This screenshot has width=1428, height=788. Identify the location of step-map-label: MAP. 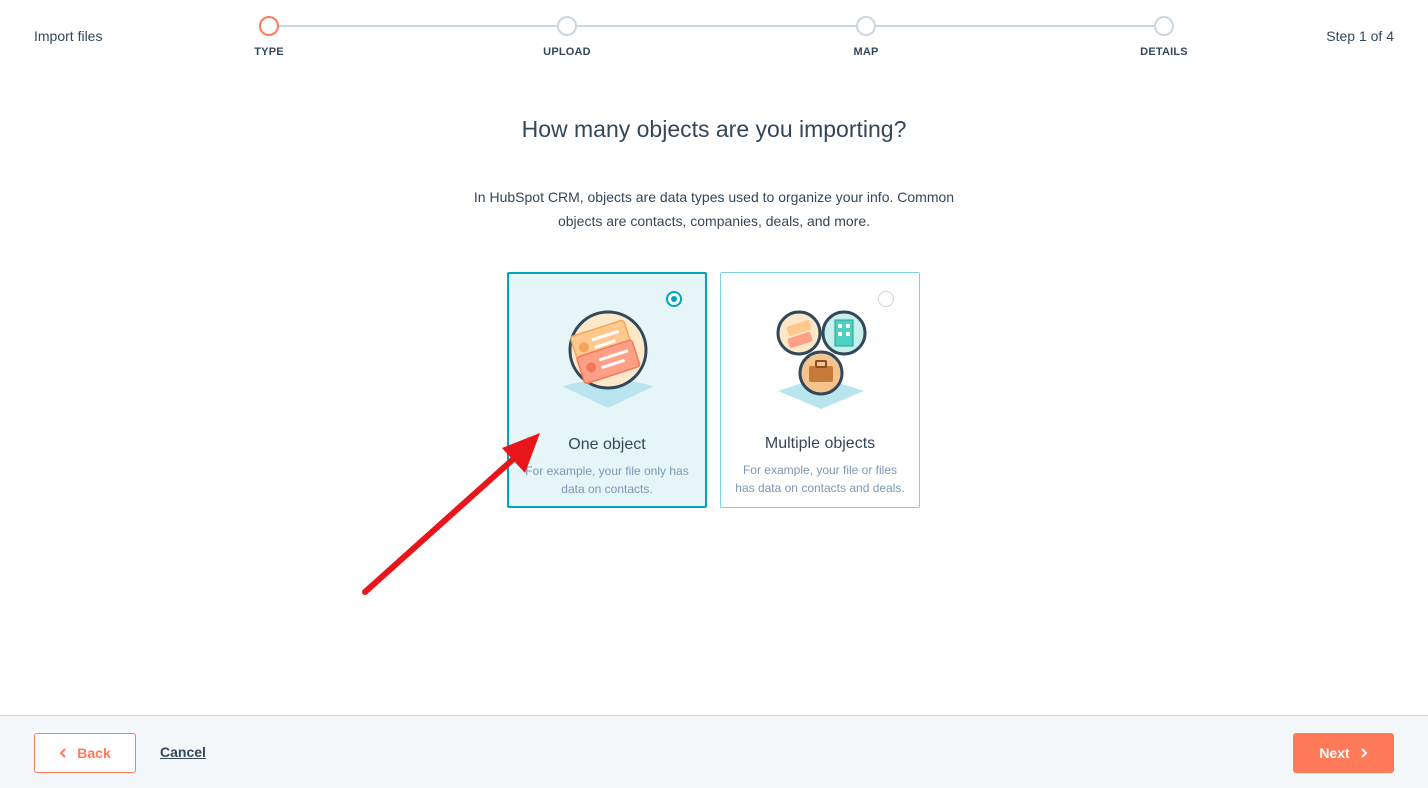
(866, 52).